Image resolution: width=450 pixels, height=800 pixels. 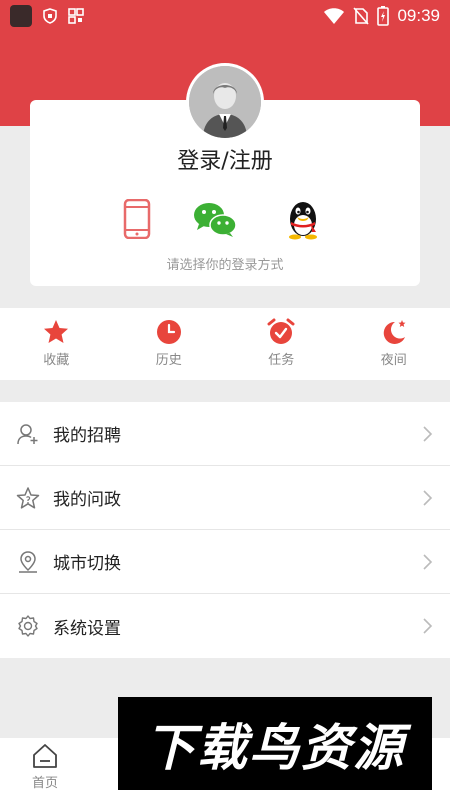 I want to click on watermark-text: 下载鸟资源, so click(x=275, y=747).